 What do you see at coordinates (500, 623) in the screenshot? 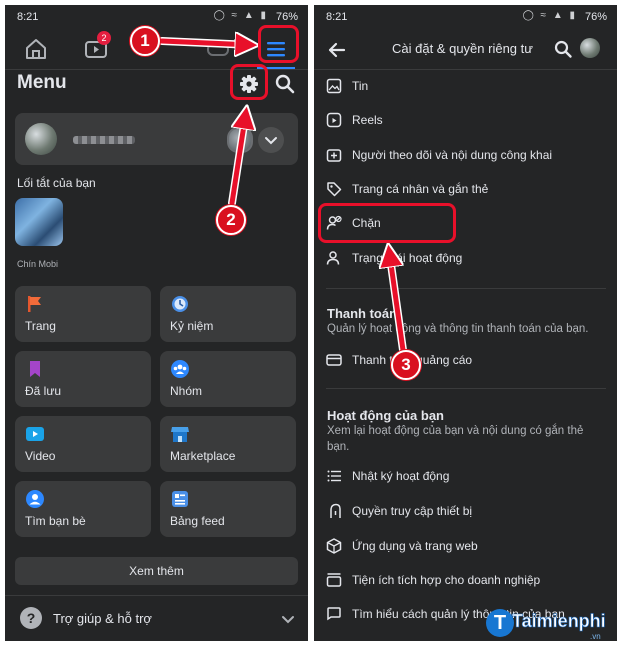
I see `logo-mark: T` at bounding box center [500, 623].